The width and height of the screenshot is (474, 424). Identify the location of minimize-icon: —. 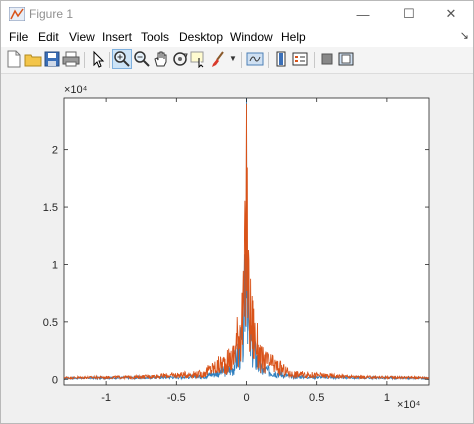
(363, 14).